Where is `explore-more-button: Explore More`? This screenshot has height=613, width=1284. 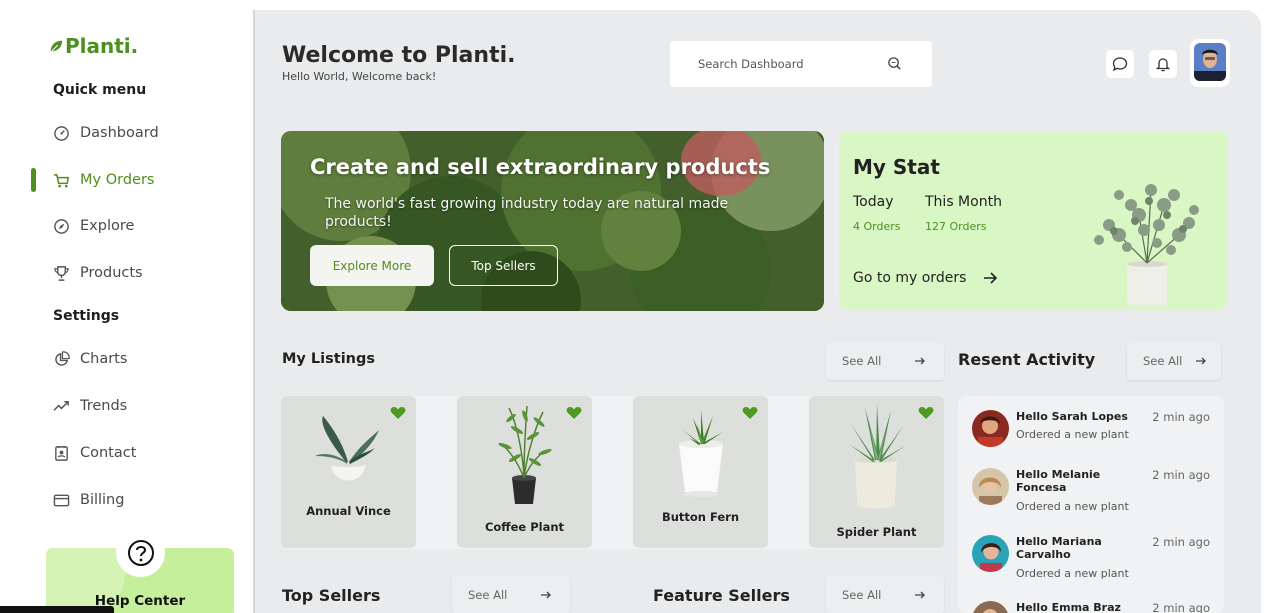 explore-more-button: Explore More is located at coordinates (372, 265).